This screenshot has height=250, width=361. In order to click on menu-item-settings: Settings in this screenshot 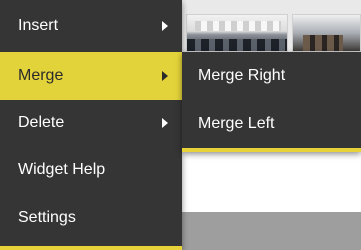, I will do `click(91, 218)`.